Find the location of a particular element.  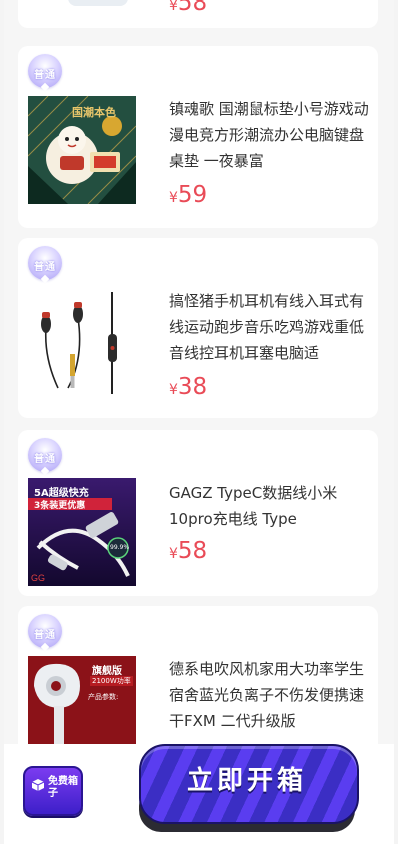

mouse-pad-product-image: 国潮本色 is located at coordinates (82, 150).